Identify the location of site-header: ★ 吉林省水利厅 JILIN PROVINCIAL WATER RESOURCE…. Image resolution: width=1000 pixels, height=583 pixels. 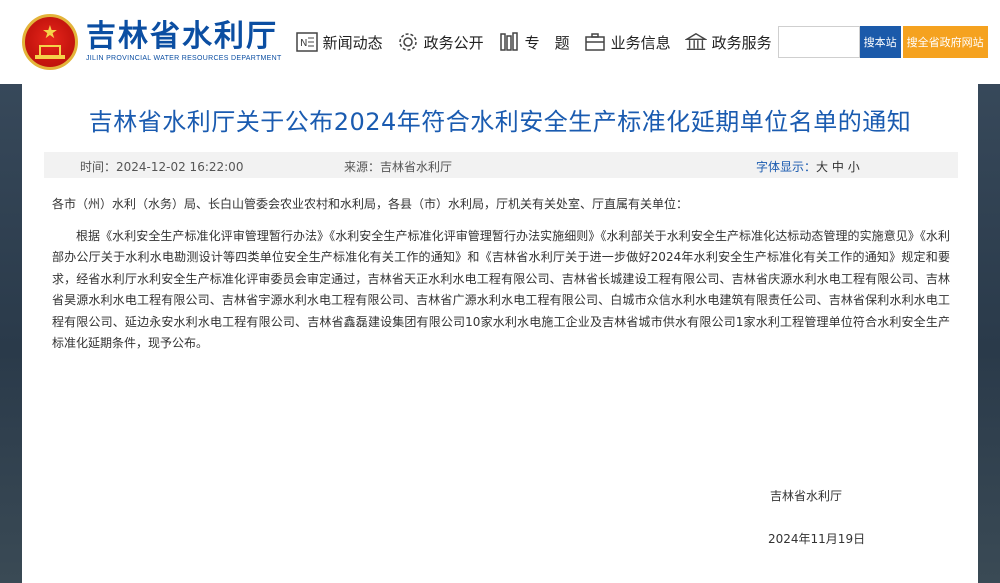
(500, 42).